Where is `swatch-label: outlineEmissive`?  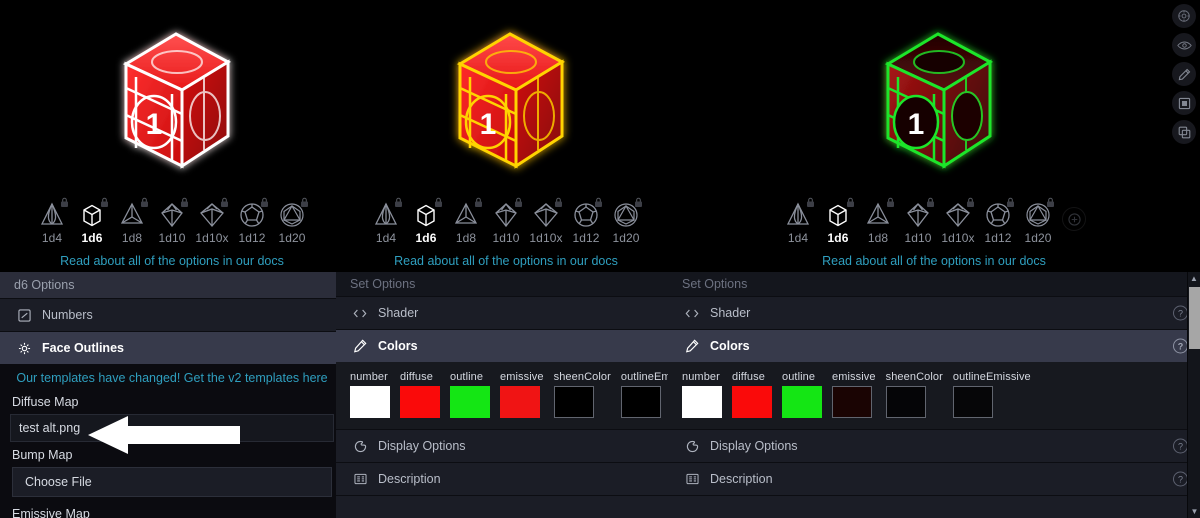 swatch-label: outlineEmissive is located at coordinates (644, 377).